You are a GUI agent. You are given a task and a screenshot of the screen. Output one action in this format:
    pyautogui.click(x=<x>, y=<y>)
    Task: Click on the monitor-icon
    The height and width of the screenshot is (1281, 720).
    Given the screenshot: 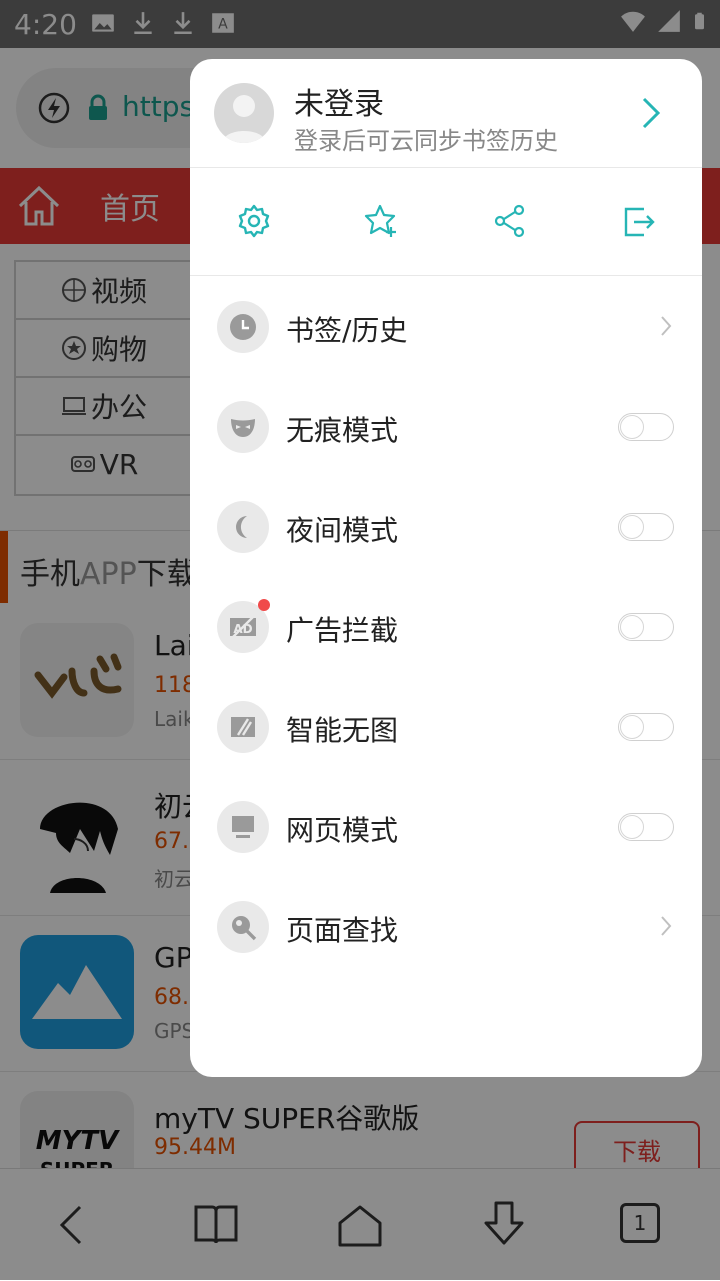 What is the action you would take?
    pyautogui.click(x=243, y=827)
    